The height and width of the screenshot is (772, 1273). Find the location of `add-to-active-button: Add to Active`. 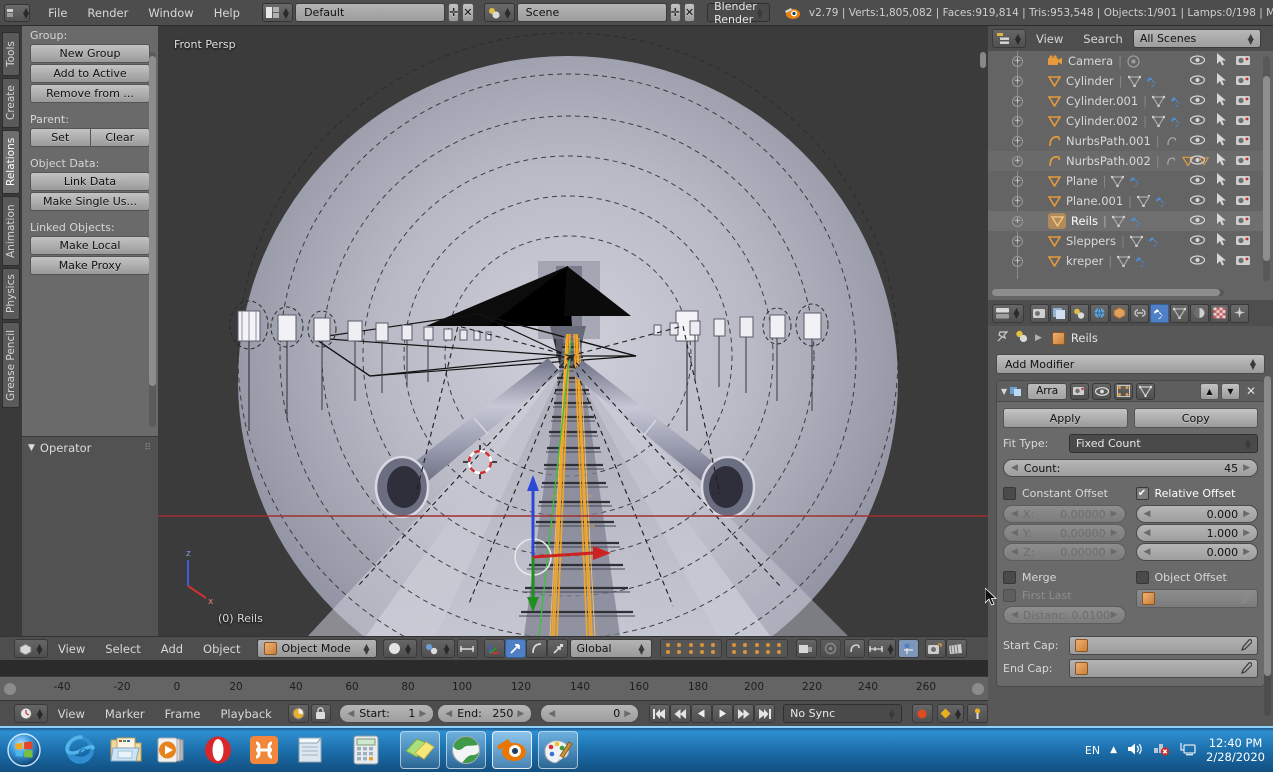

add-to-active-button: Add to Active is located at coordinates (90, 73).